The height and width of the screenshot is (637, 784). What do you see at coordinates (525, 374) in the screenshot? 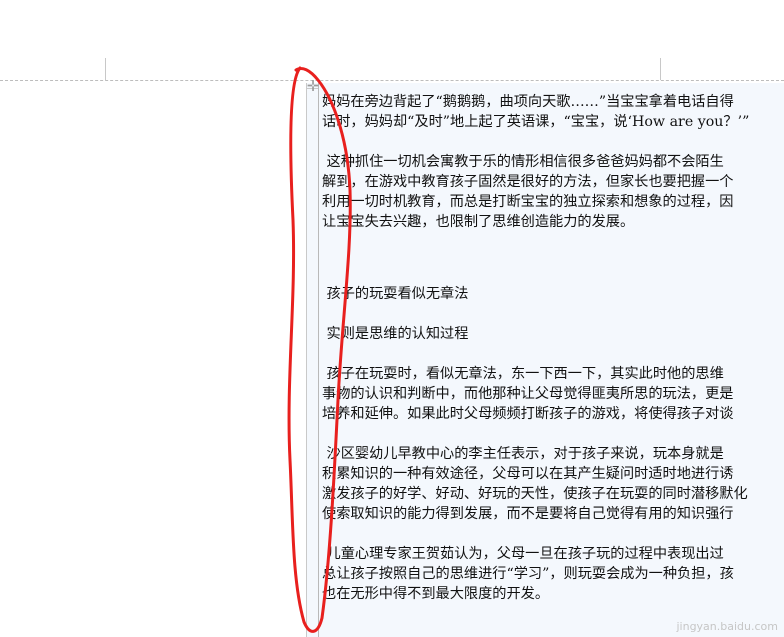
I see `text-line: 孩子在玩耍时，看似无章法，东一下西一下，其实此时他的思维` at bounding box center [525, 374].